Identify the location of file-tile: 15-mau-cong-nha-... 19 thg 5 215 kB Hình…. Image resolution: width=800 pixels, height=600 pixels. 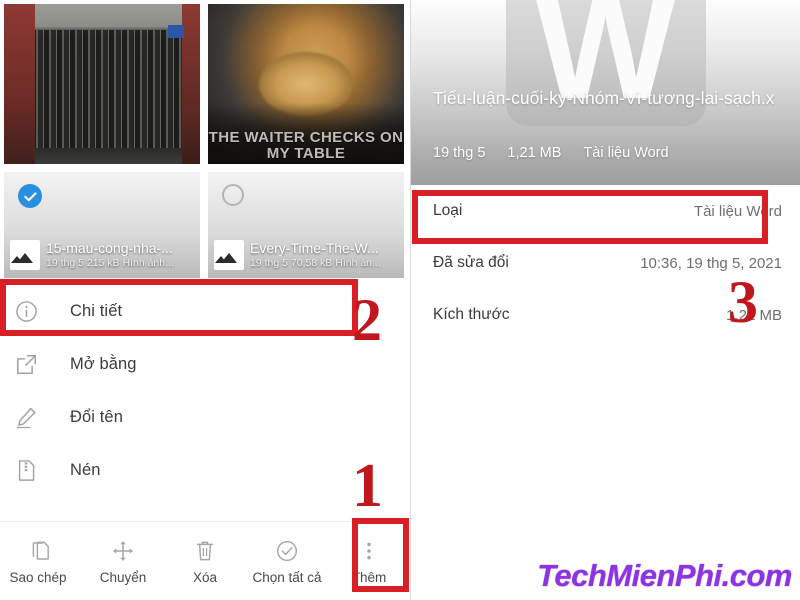
(102, 141).